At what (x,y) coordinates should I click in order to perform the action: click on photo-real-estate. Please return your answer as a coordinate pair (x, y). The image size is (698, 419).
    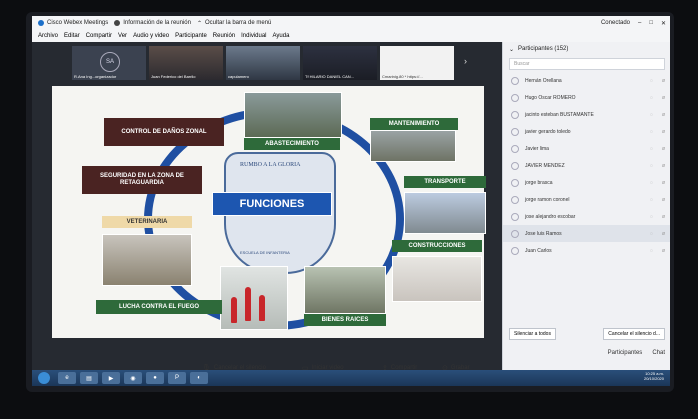
    Looking at the image, I should click on (345, 290).